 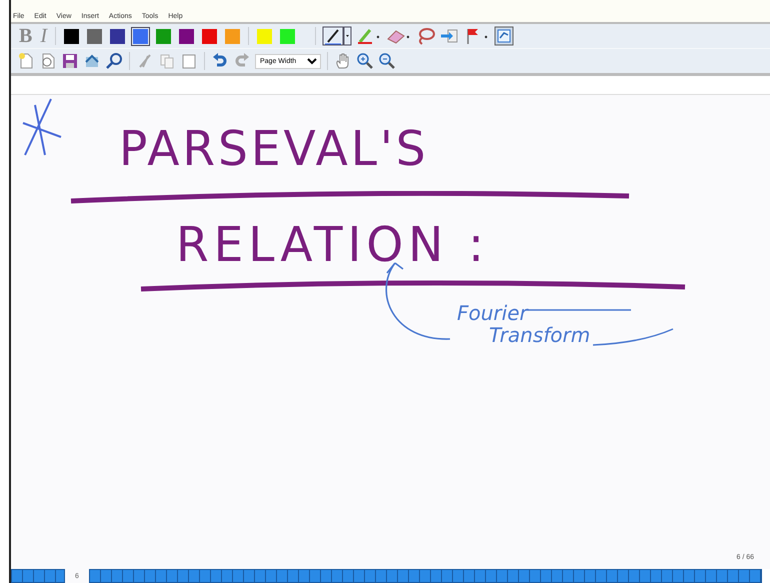 I want to click on zoom-out-icon, so click(x=387, y=61).